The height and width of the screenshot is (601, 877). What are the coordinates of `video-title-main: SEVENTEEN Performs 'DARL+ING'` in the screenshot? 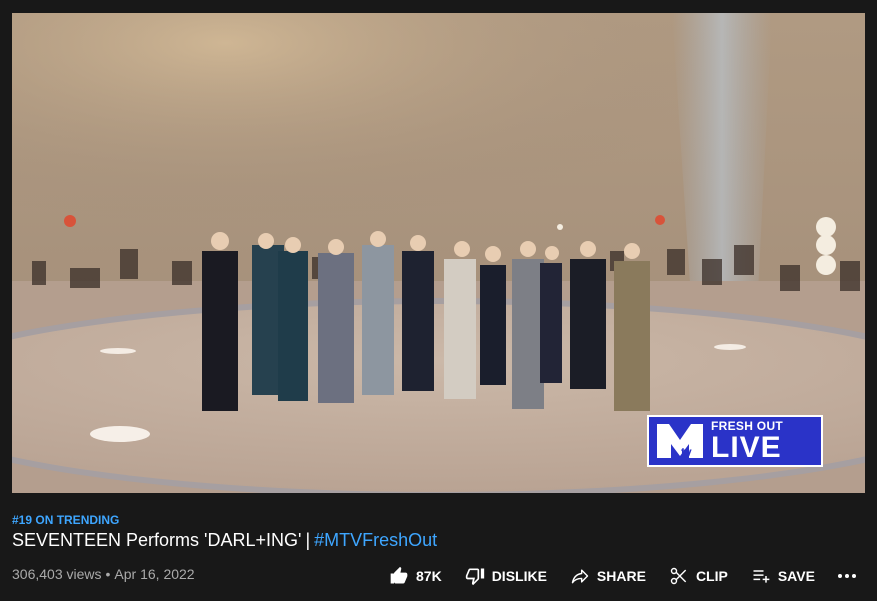 It's located at (157, 540).